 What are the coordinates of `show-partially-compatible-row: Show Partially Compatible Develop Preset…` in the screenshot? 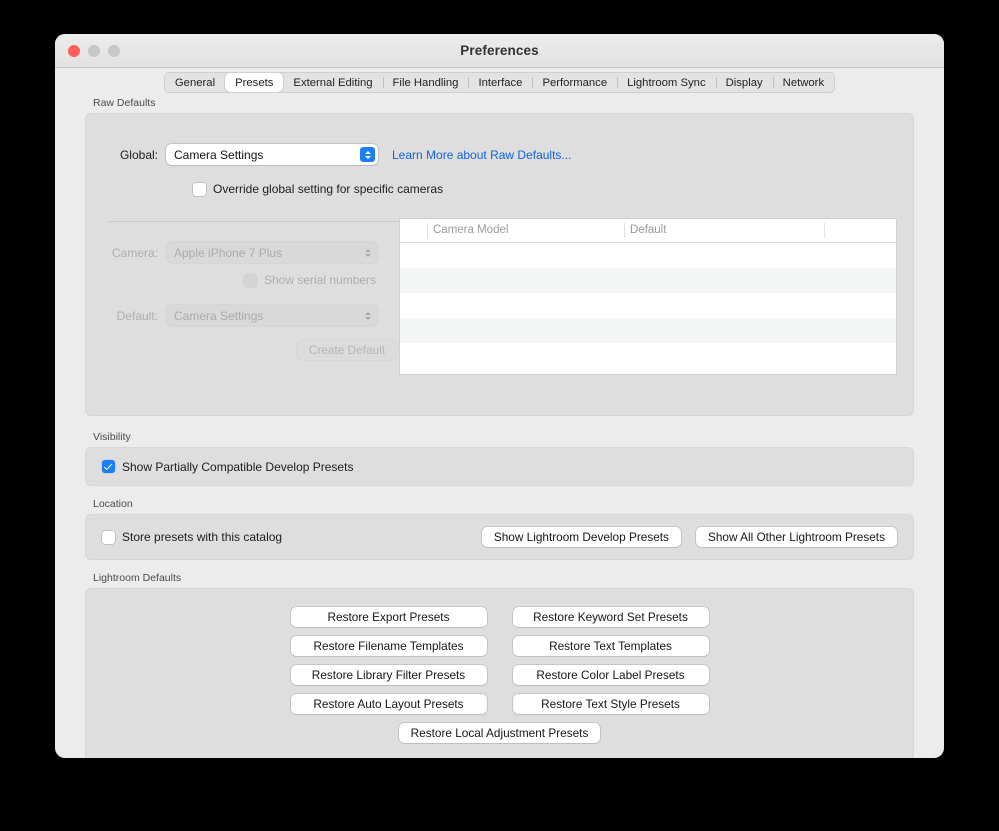 It's located at (227, 467).